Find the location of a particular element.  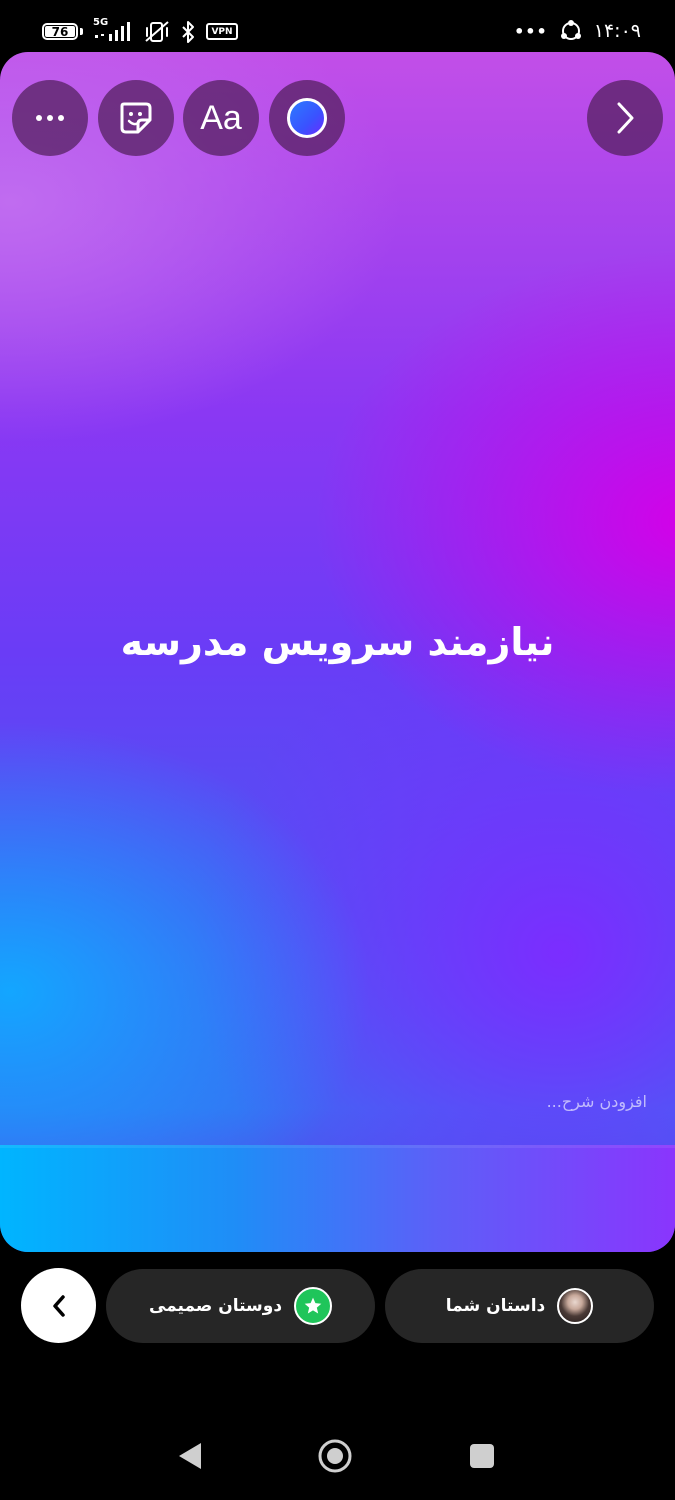

sticker-button is located at coordinates (136, 118).